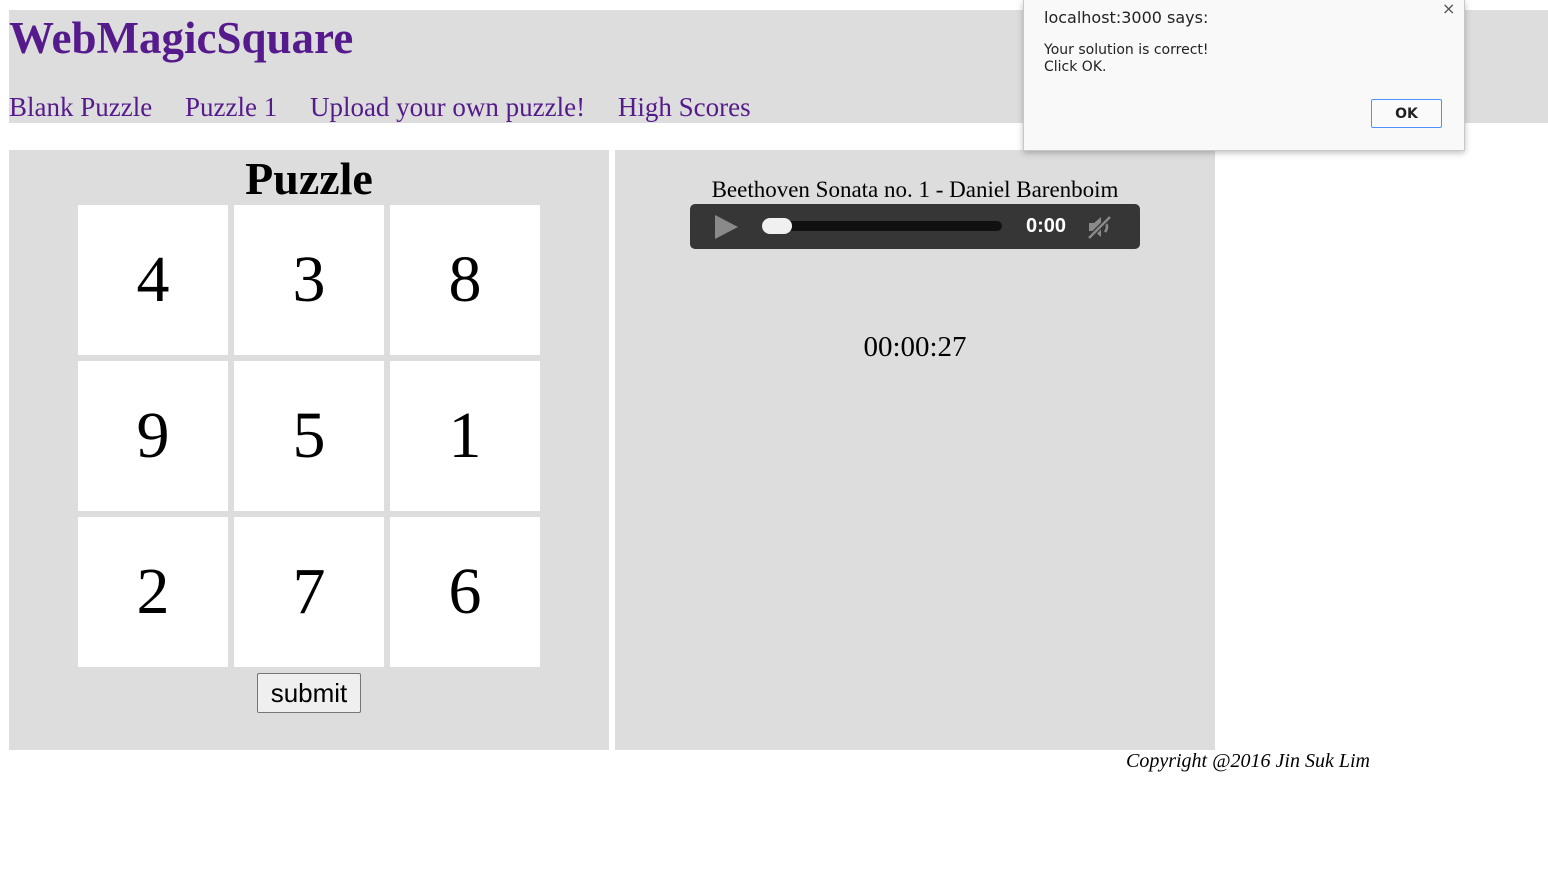  What do you see at coordinates (726, 227) in the screenshot?
I see `play-icon` at bounding box center [726, 227].